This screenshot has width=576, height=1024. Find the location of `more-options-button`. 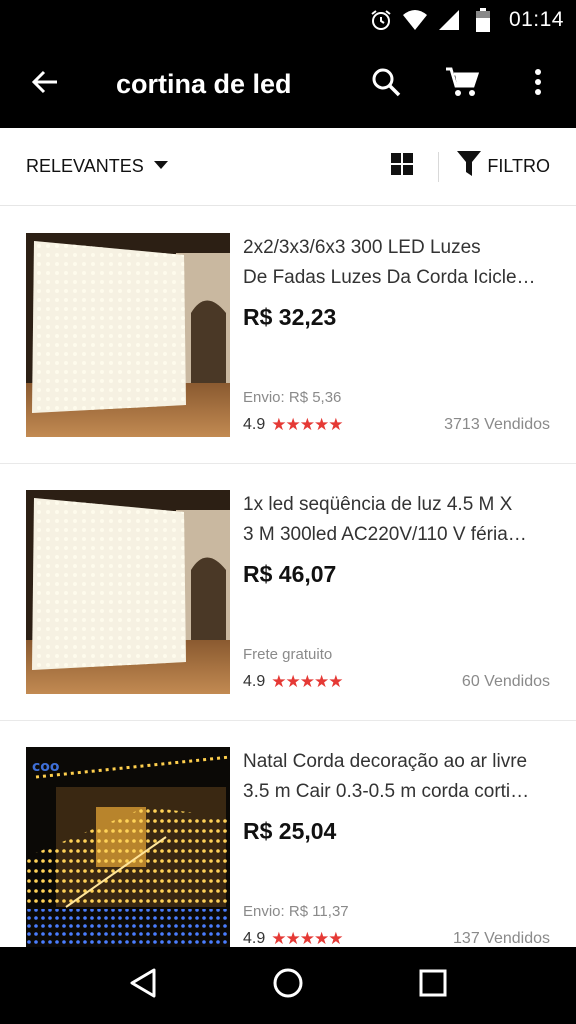

more-options-button is located at coordinates (538, 84).